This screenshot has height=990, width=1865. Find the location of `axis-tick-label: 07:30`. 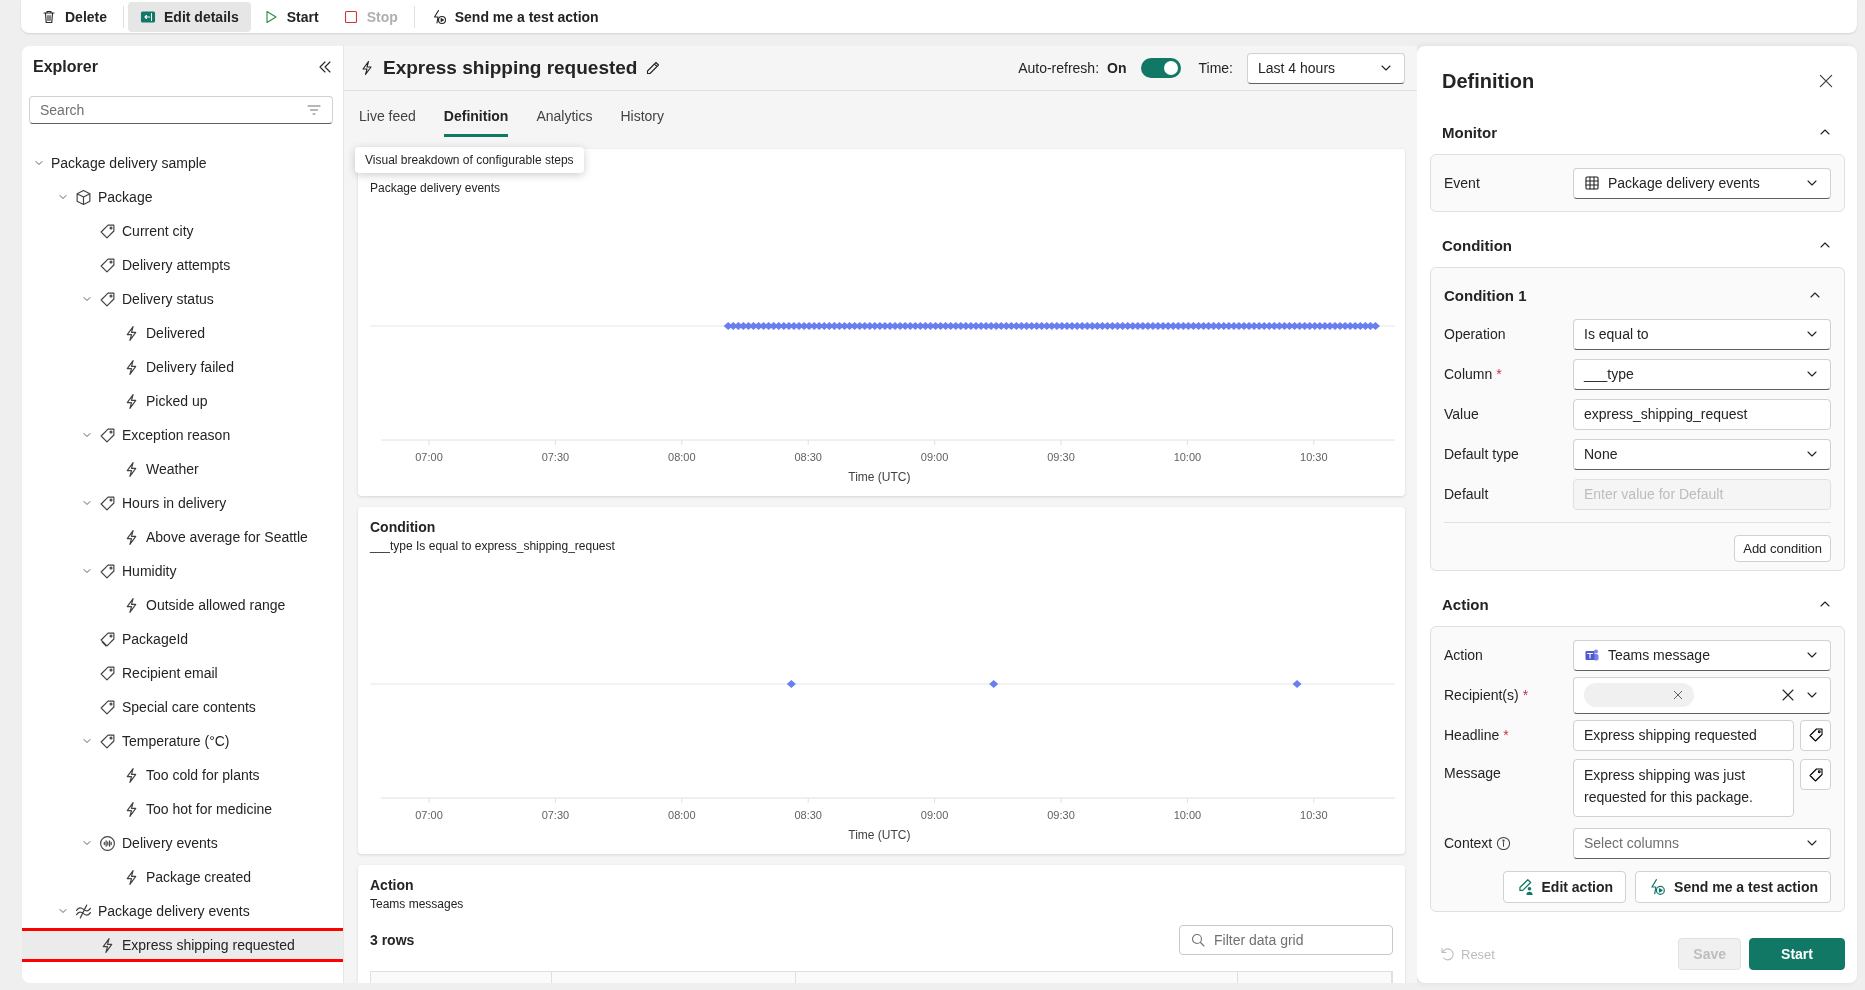

axis-tick-label: 07:30 is located at coordinates (555, 815).